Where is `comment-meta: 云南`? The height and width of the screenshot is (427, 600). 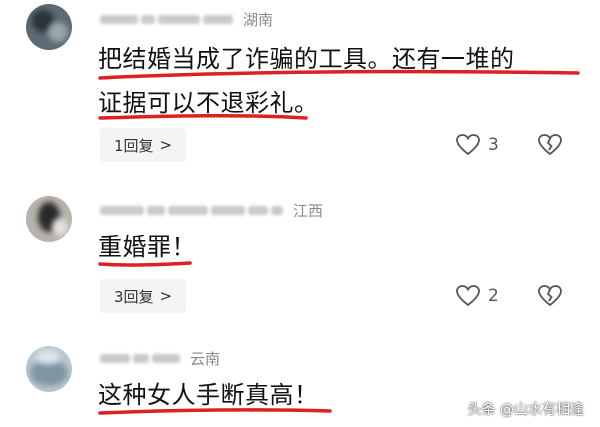
comment-meta: 云南 is located at coordinates (160, 358).